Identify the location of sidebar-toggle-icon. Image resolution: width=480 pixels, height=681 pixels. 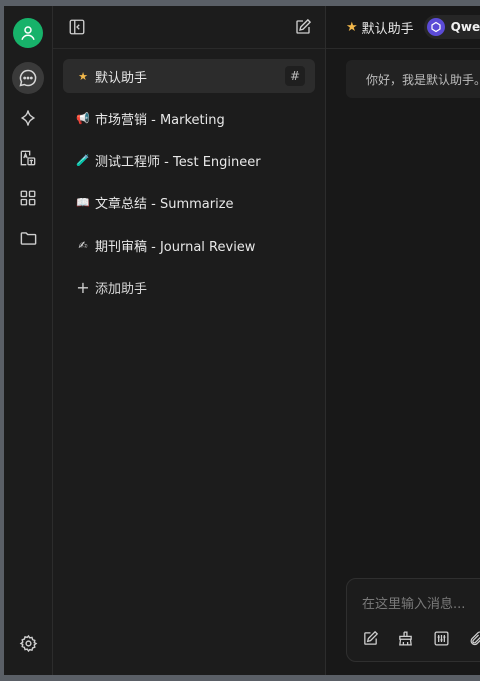
(77, 27).